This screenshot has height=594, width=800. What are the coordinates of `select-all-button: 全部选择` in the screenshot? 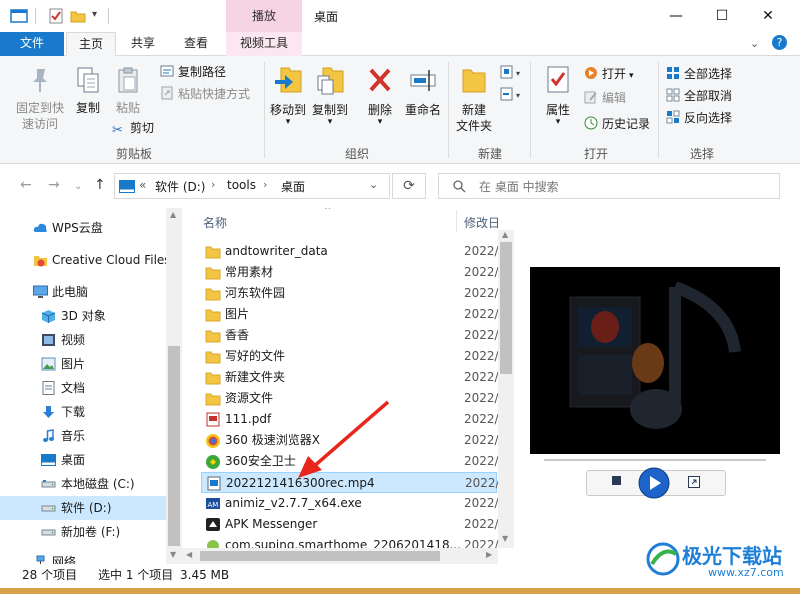 It's located at (699, 74).